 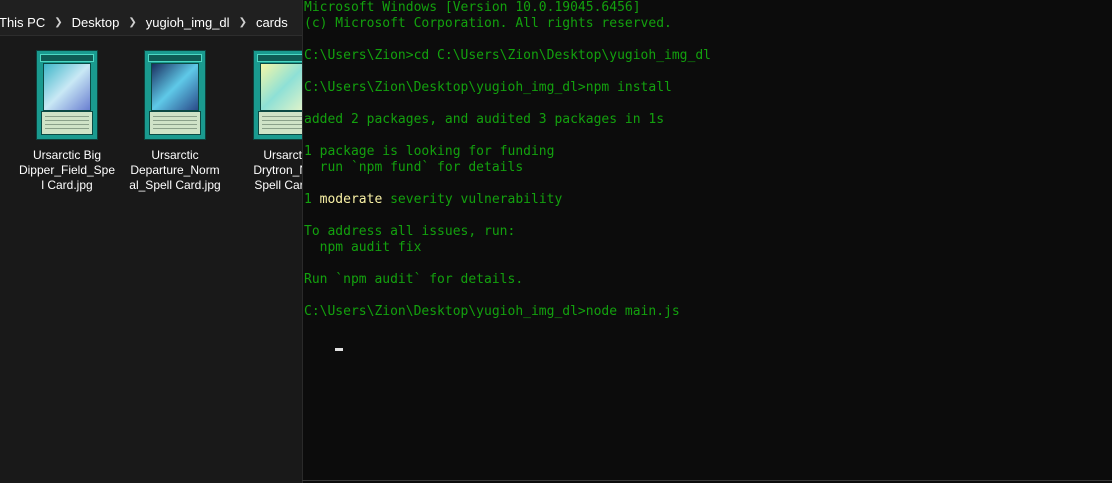 I want to click on terminal-line: npm audit fix, so click(x=363, y=247).